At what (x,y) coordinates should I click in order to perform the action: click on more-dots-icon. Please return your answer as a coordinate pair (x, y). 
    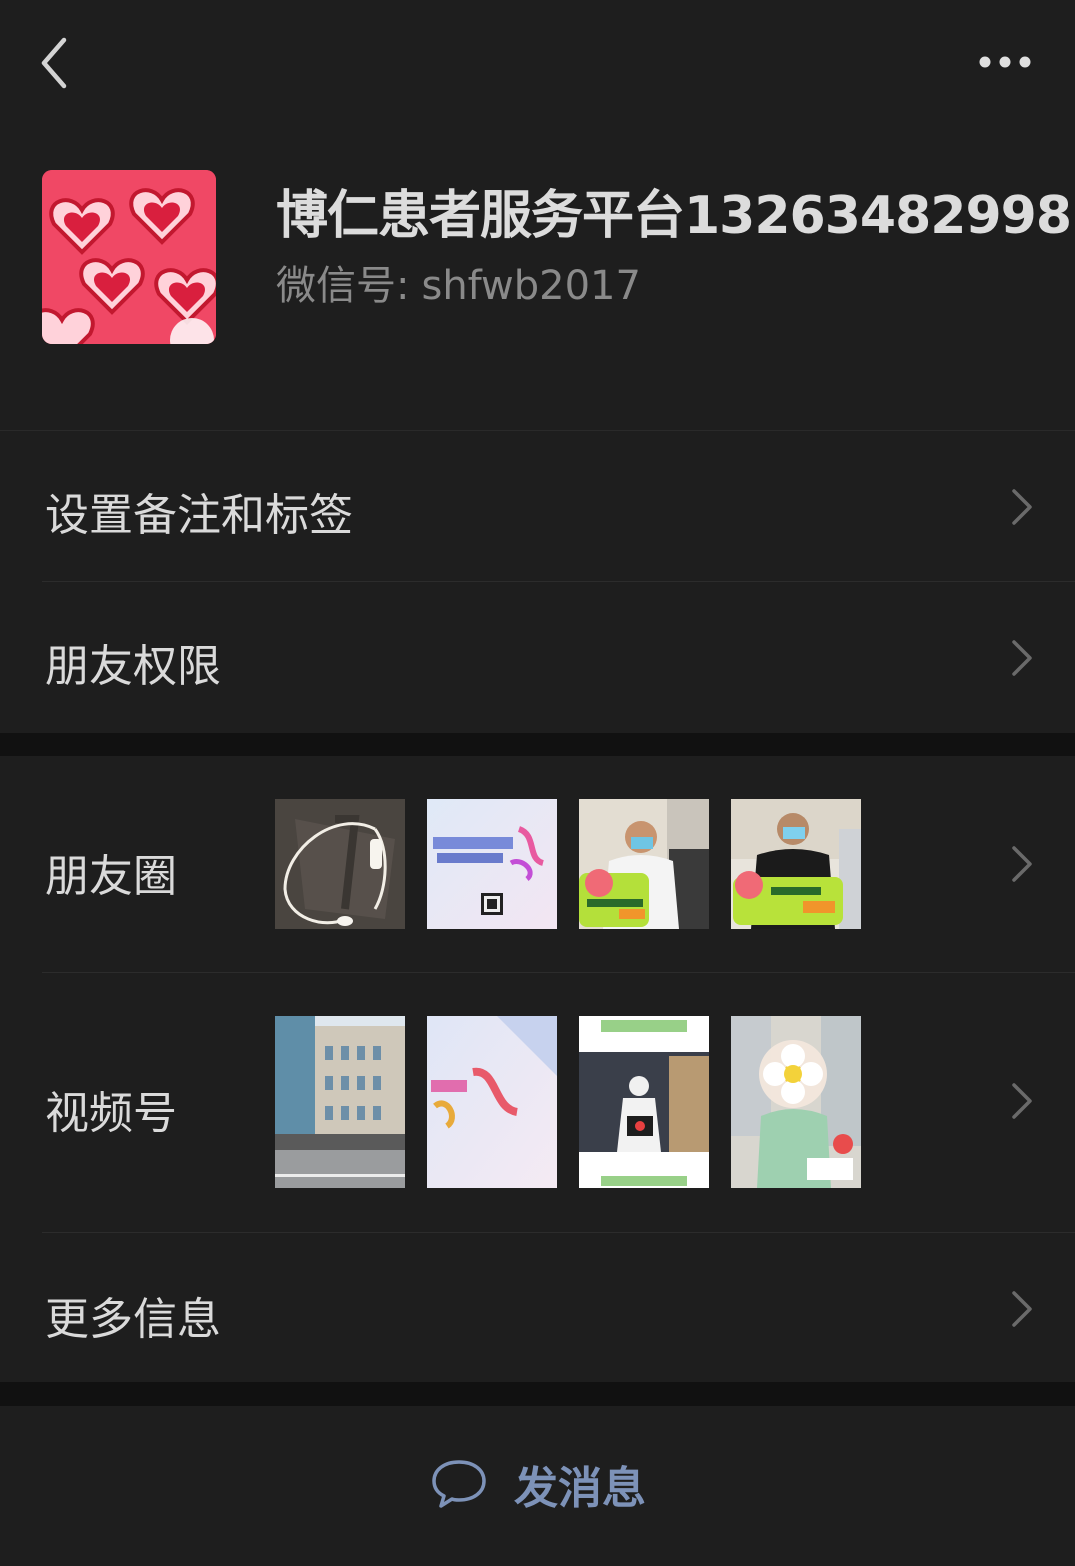
    Looking at the image, I should click on (1005, 62).